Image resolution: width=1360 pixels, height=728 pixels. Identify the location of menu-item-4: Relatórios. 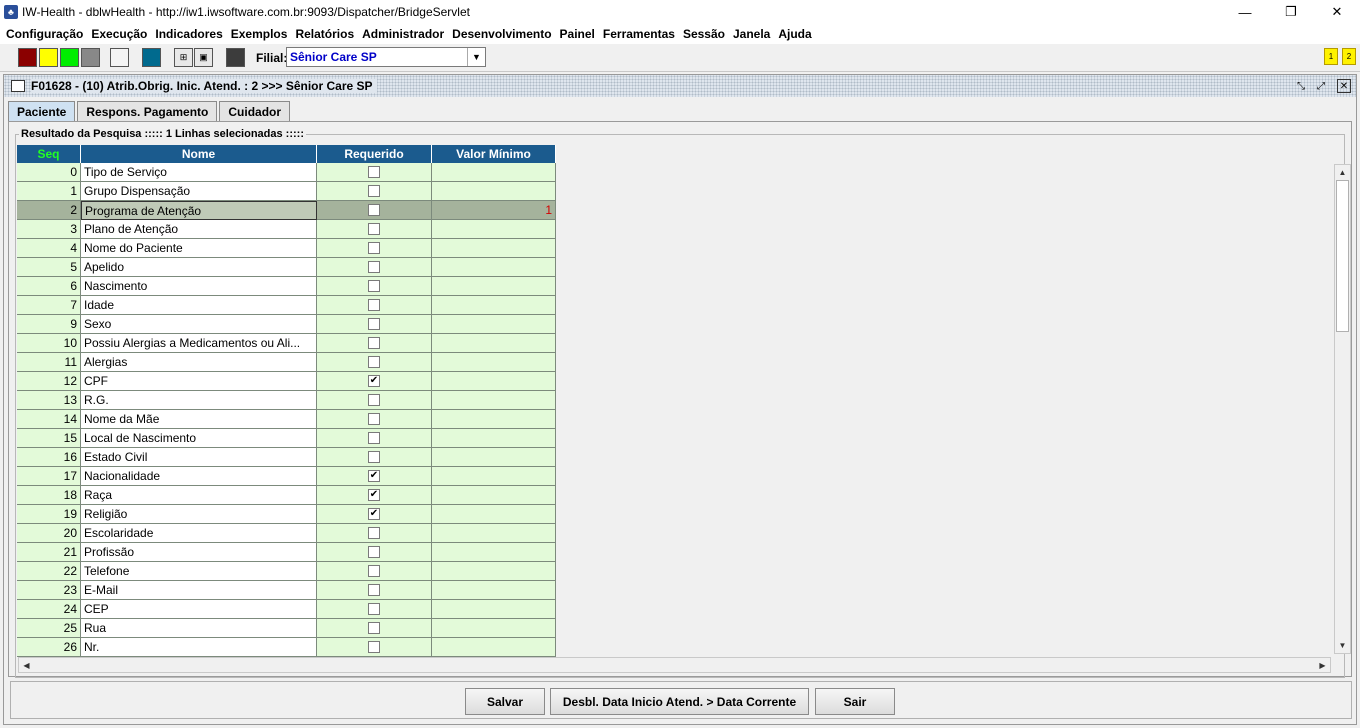
(324, 34).